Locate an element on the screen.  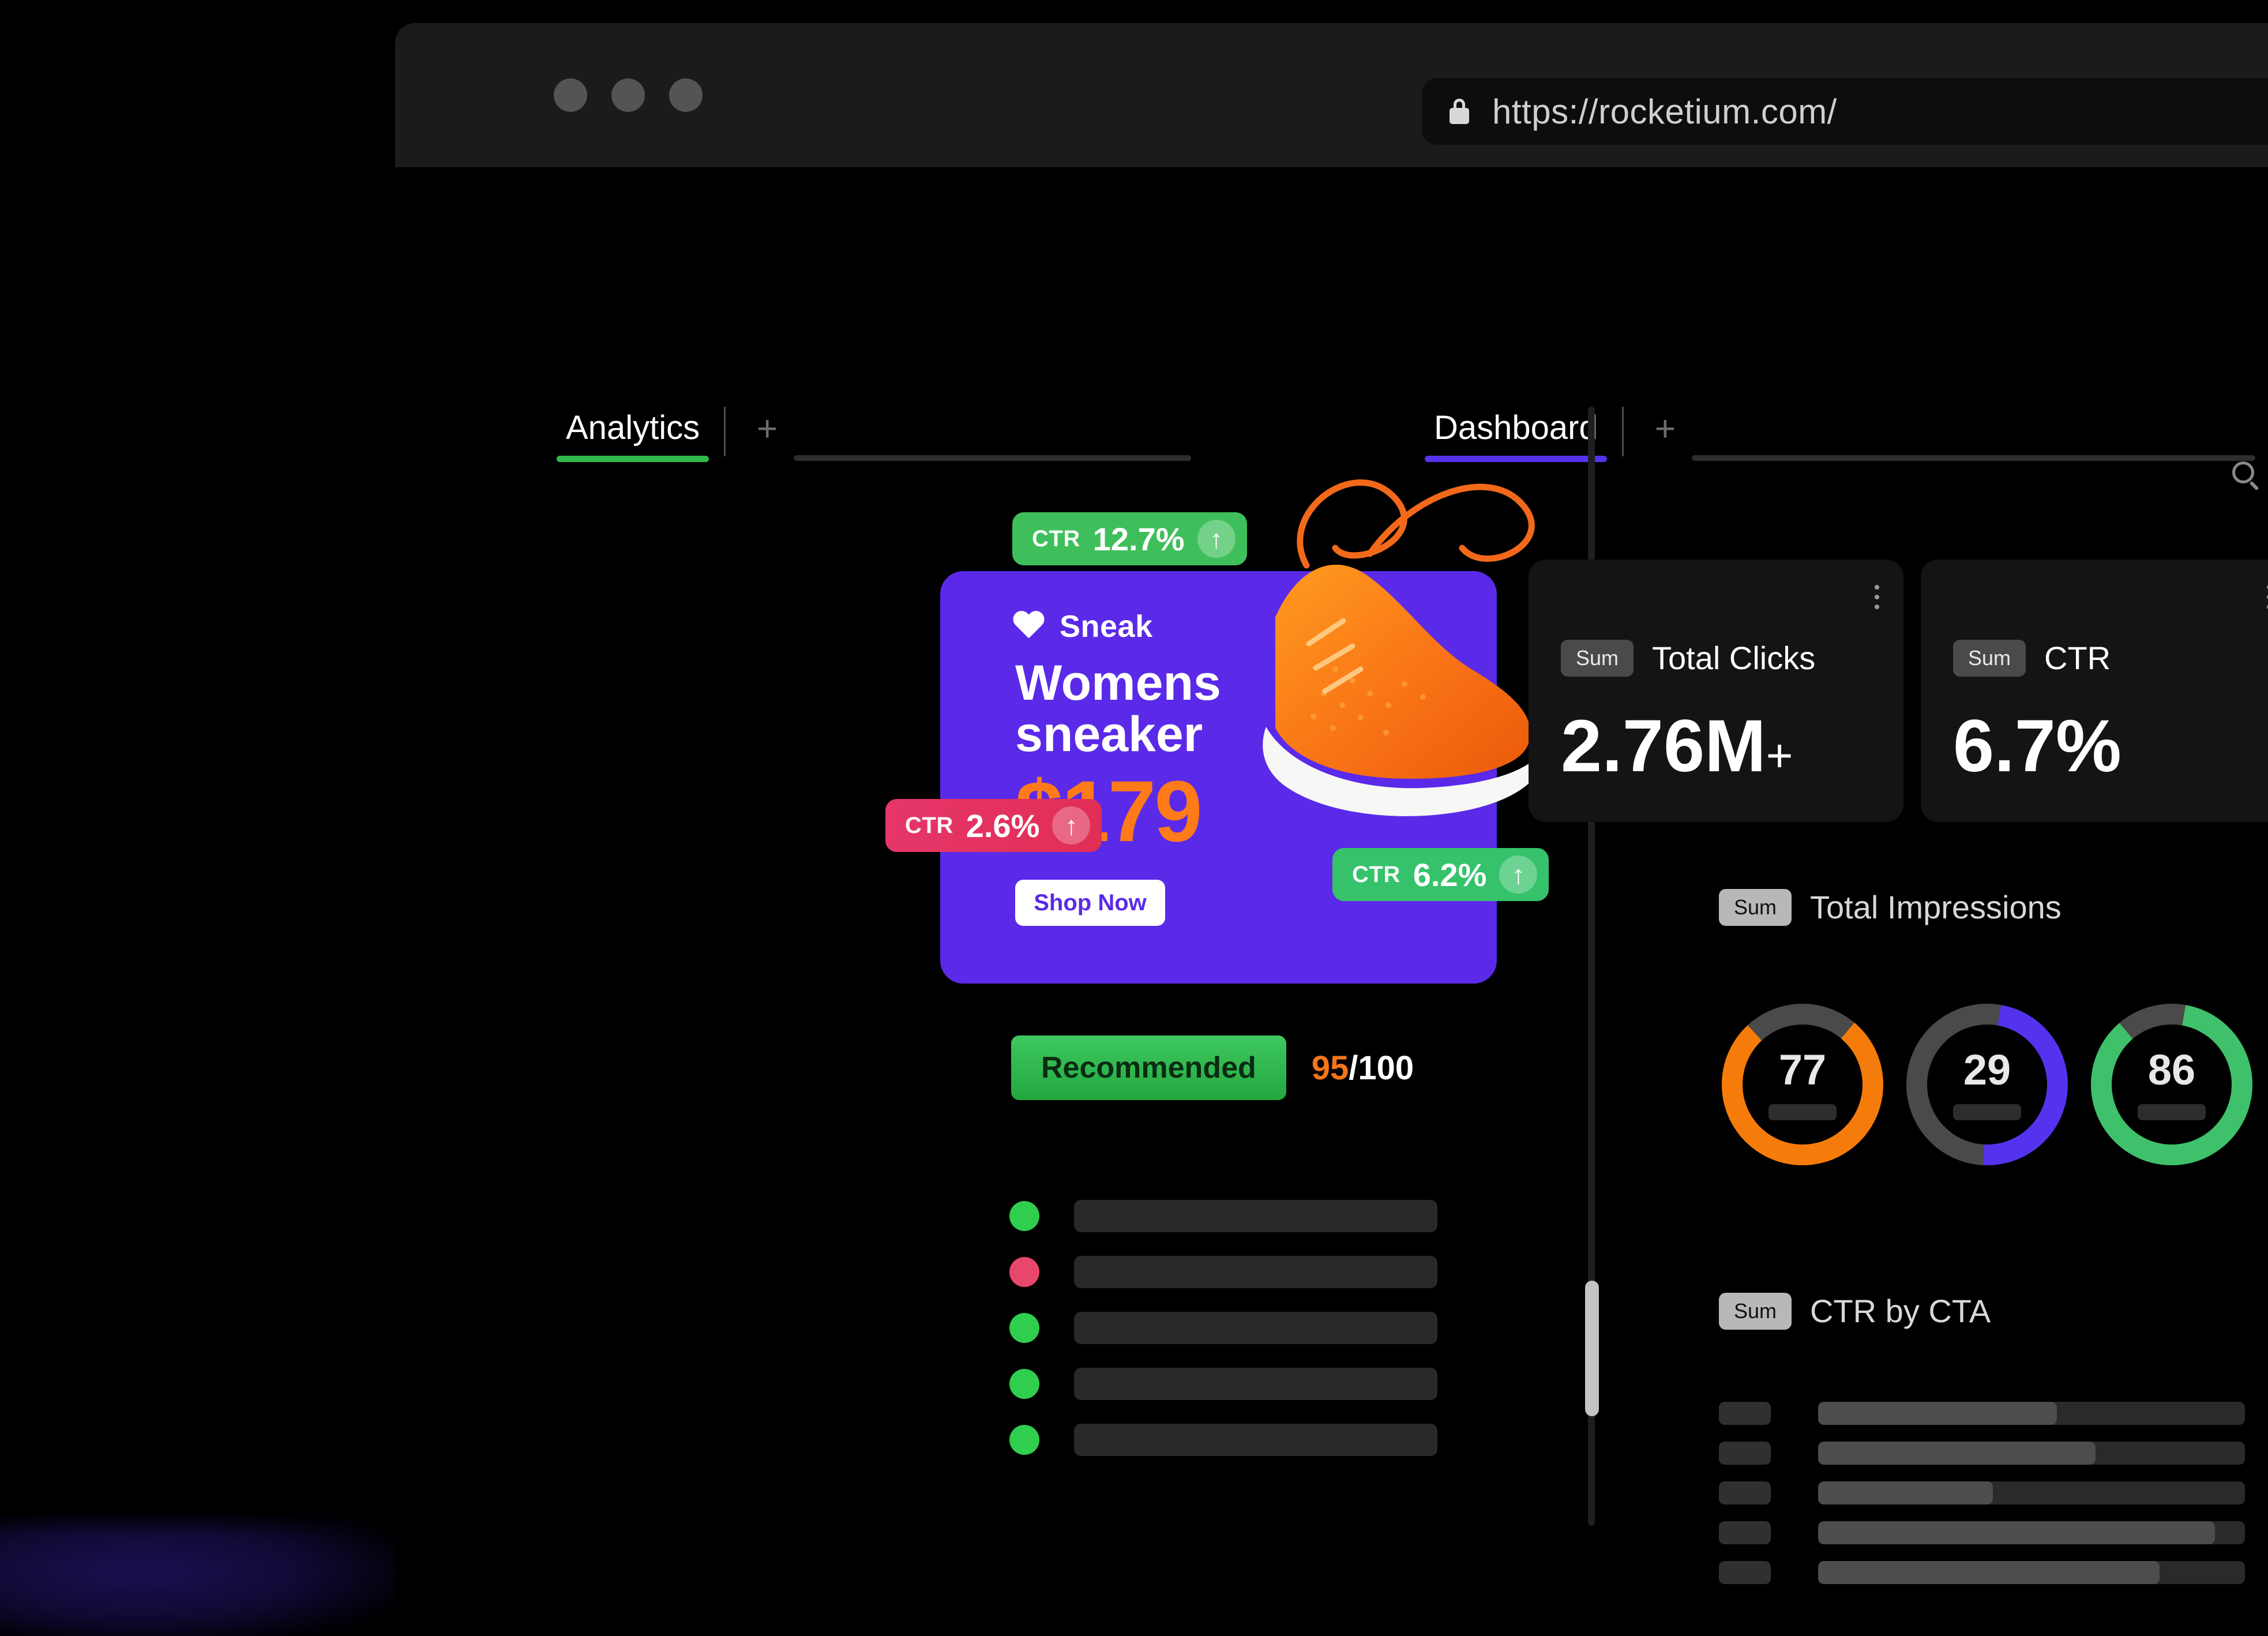
gauge-center: 77 is located at coordinates (1803, 1085).